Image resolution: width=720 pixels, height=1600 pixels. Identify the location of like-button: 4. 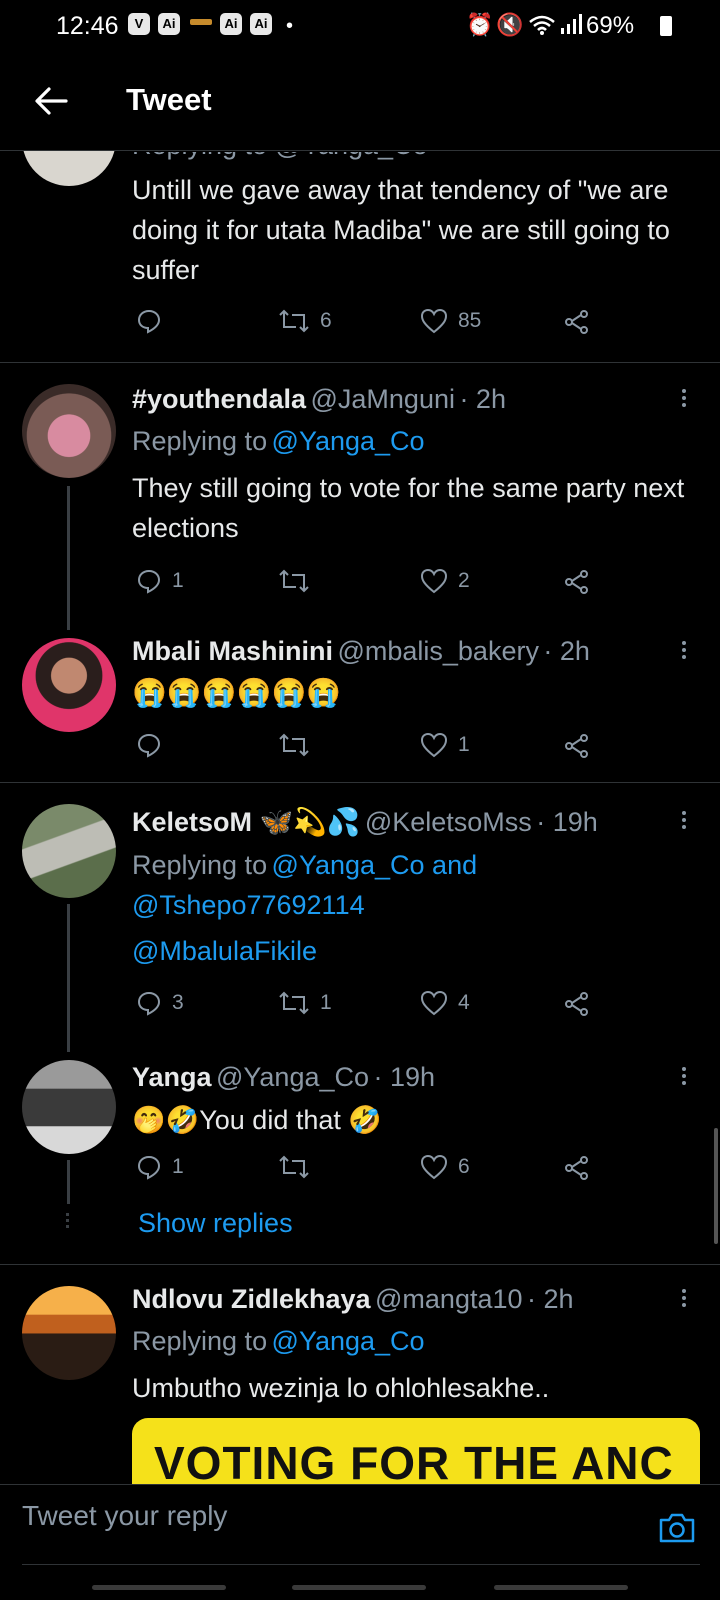
(445, 1003).